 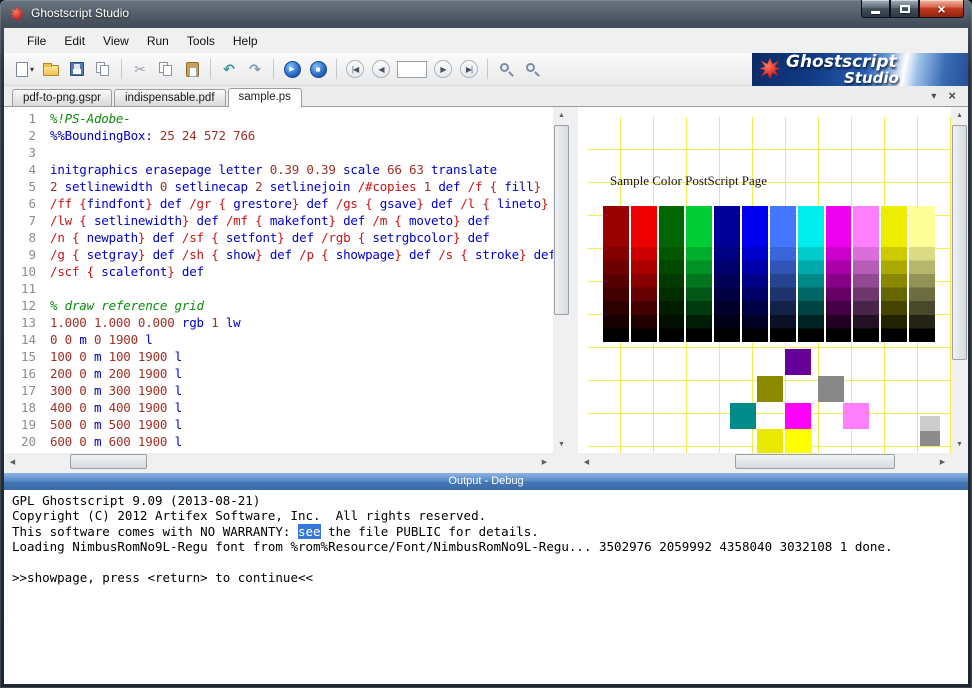 What do you see at coordinates (264, 97) in the screenshot?
I see `tab-sample.ps: sample.ps` at bounding box center [264, 97].